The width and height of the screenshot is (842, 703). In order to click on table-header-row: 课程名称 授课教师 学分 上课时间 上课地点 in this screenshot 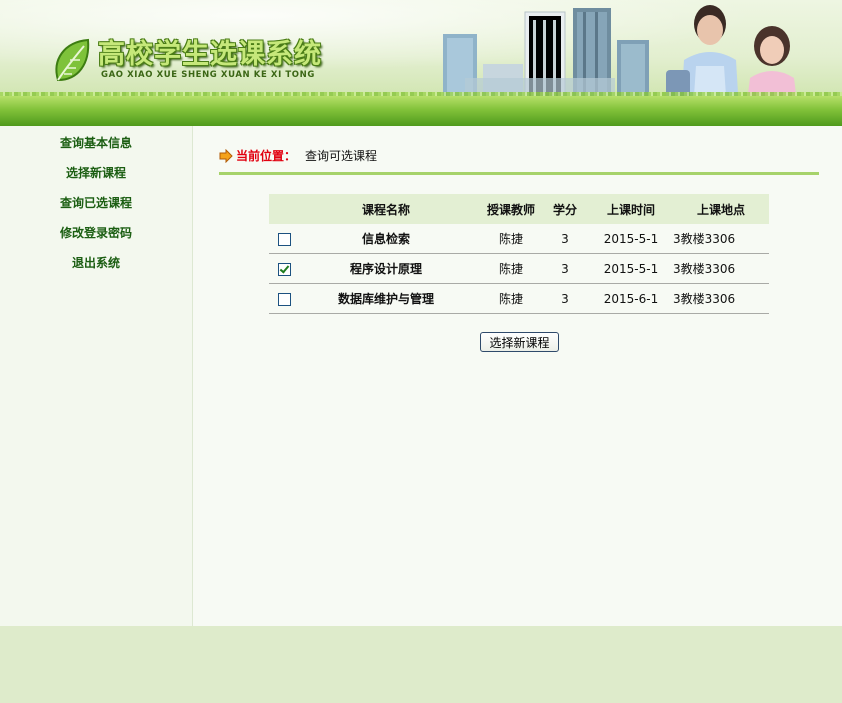, I will do `click(519, 209)`.